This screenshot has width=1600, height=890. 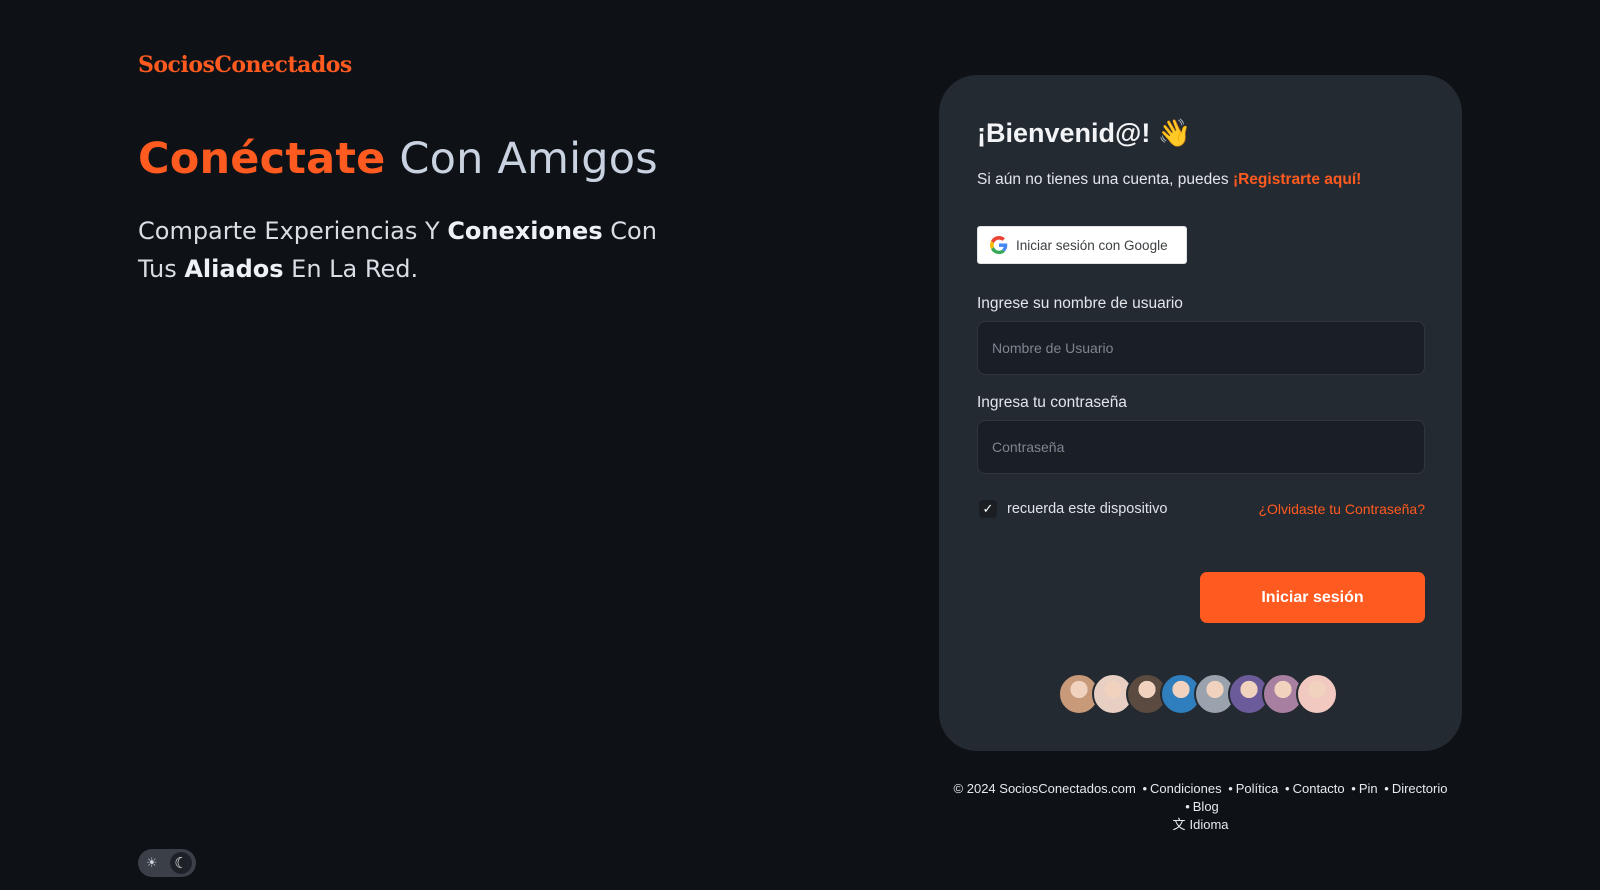 I want to click on footer-link-blog: Blog, so click(x=1206, y=806).